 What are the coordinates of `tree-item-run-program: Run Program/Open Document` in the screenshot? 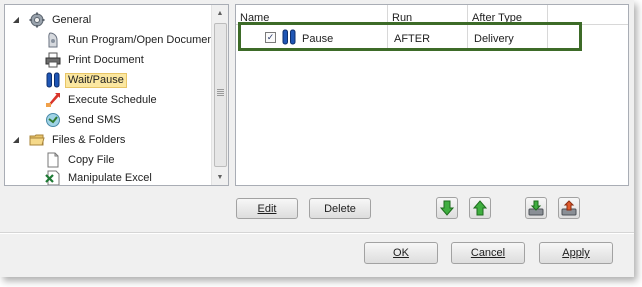 It's located at (132, 40).